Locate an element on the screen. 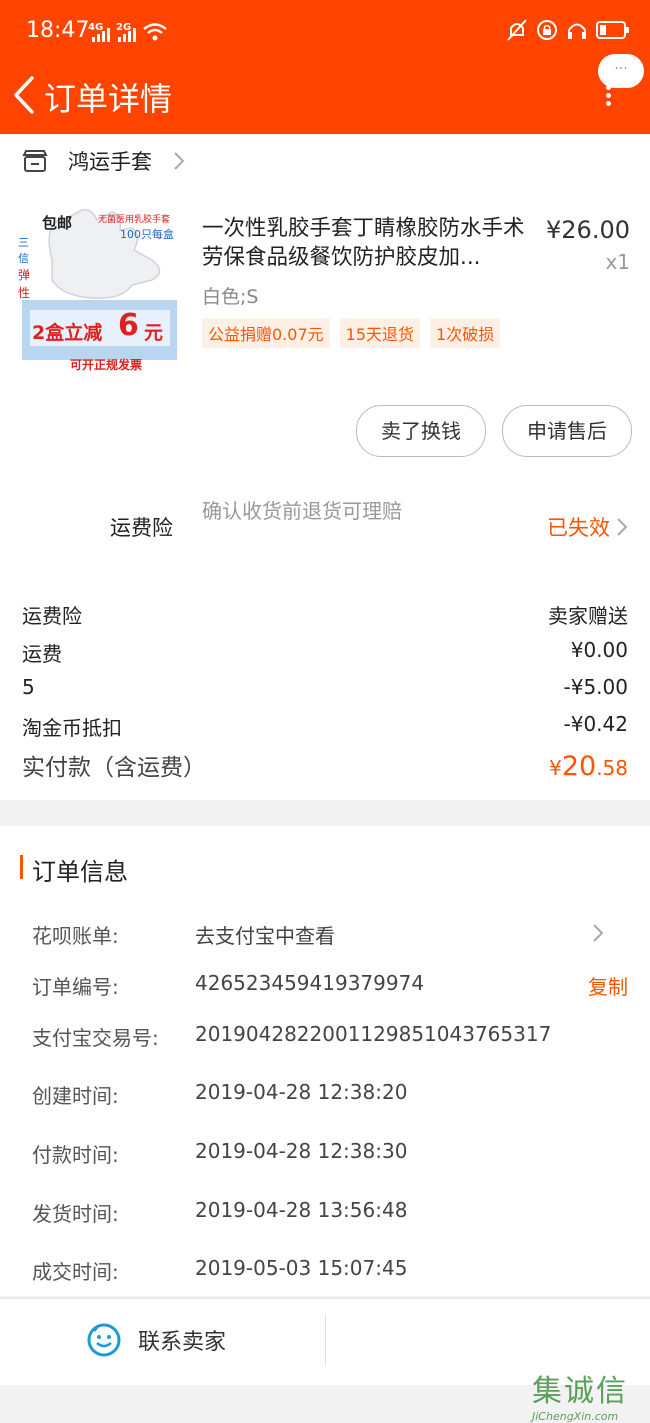 Image resolution: width=650 pixels, height=1423 pixels. total-currency: ¥ is located at coordinates (555, 768).